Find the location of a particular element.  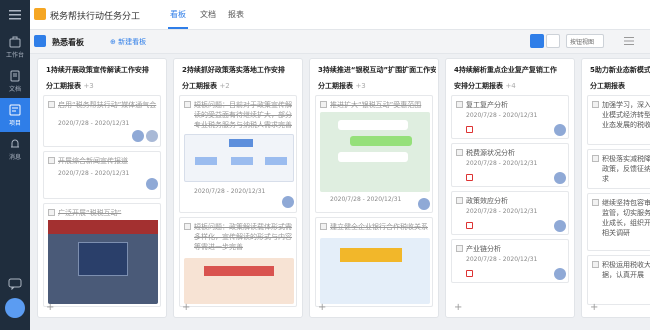

card-image-node is located at coordinates (241, 143).